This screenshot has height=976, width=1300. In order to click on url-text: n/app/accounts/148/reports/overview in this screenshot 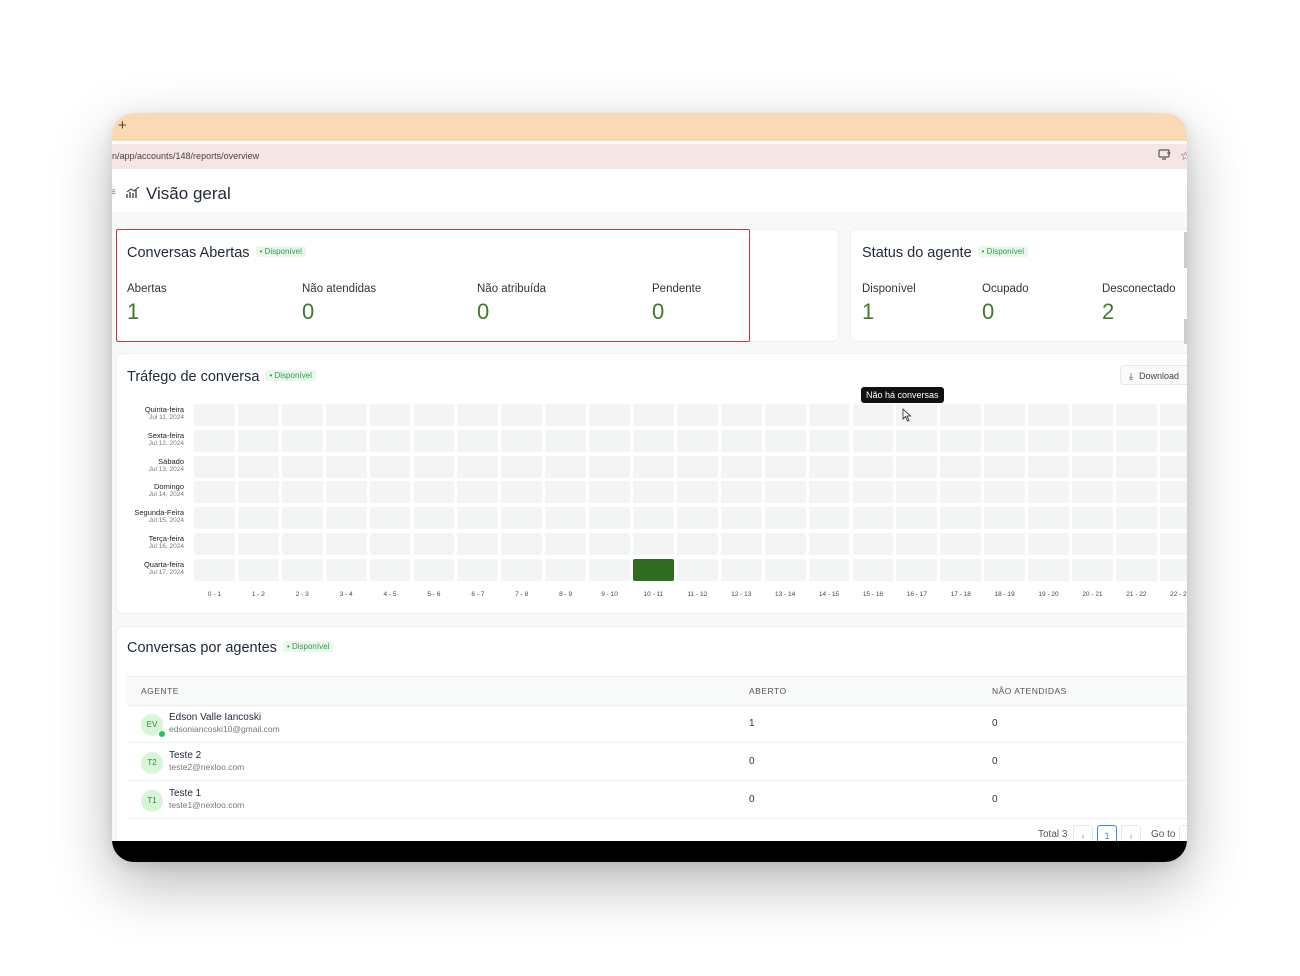, I will do `click(185, 156)`.